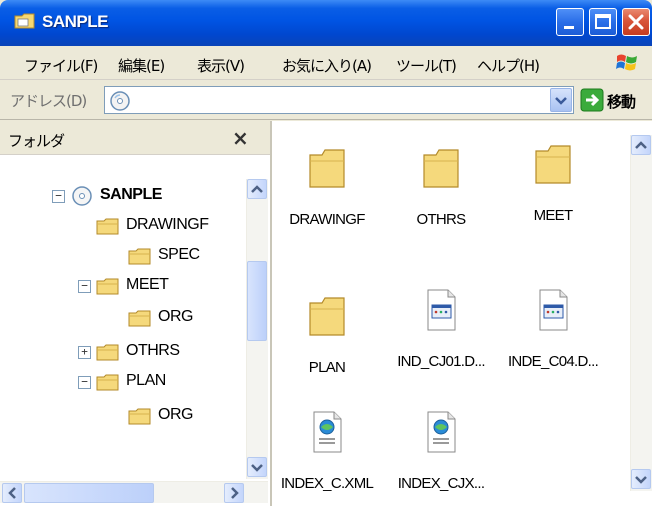 The image size is (652, 506). What do you see at coordinates (569, 27) in the screenshot?
I see `minimize-icon` at bounding box center [569, 27].